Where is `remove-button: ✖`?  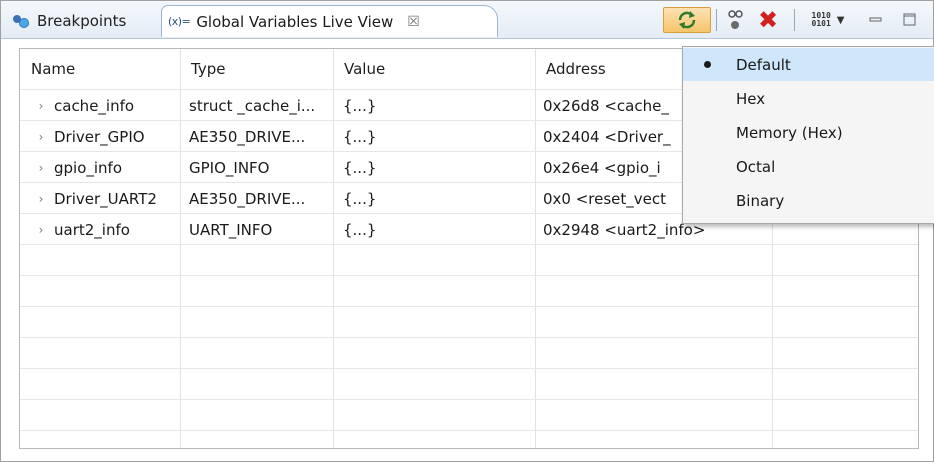 remove-button: ✖ is located at coordinates (768, 20).